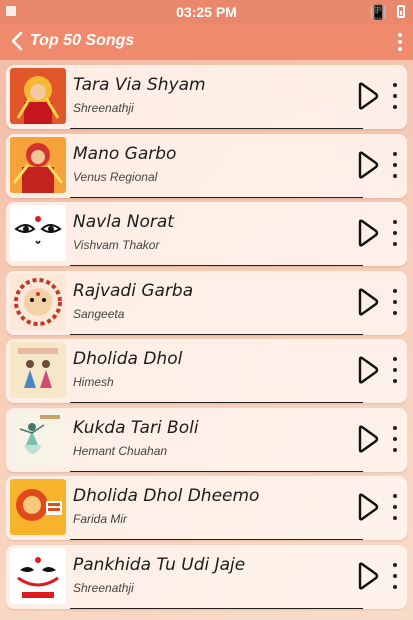 Image resolution: width=413 pixels, height=620 pixels. I want to click on song-title: Mano Garbo, so click(125, 153).